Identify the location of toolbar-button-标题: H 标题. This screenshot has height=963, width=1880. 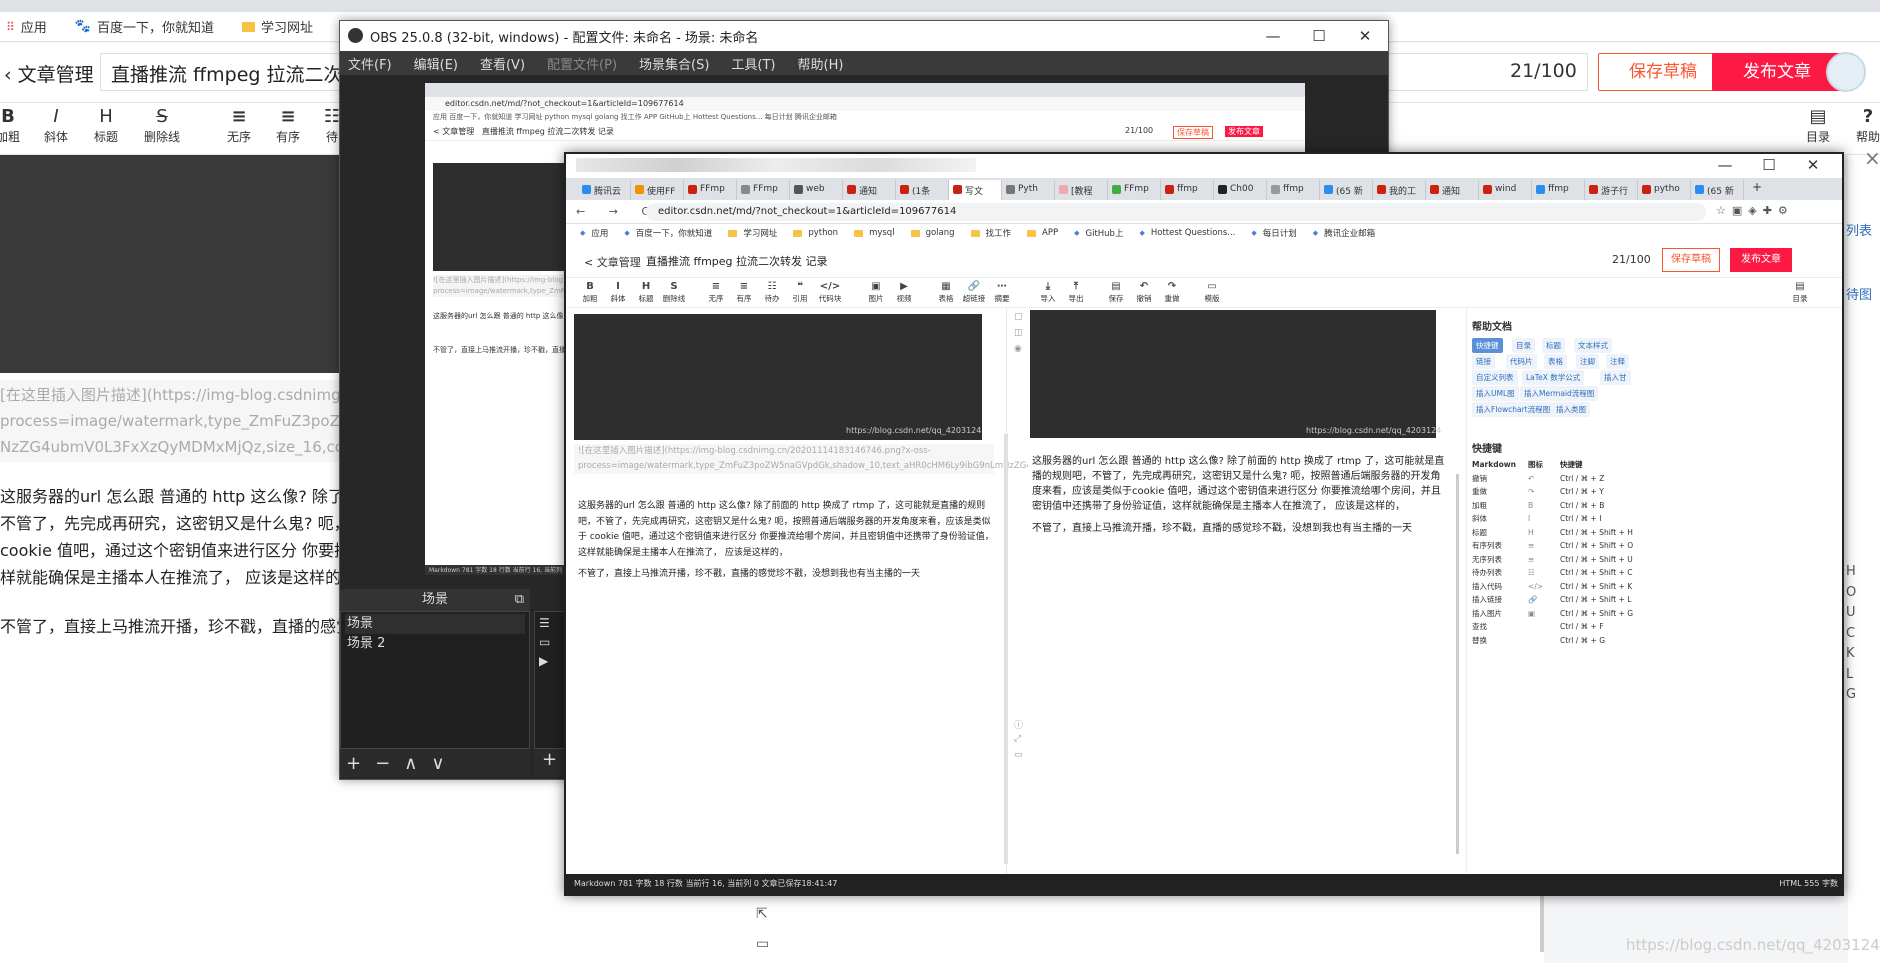
(646, 292).